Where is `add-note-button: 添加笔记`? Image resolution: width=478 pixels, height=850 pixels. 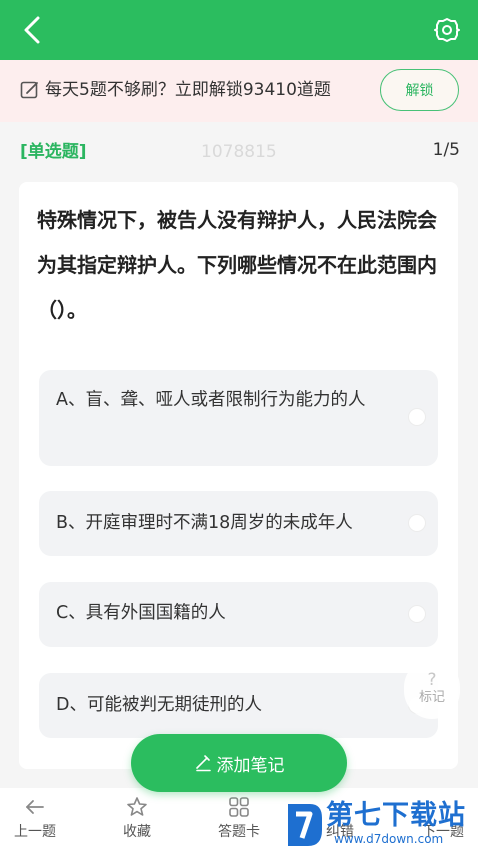 add-note-button: 添加笔记 is located at coordinates (239, 763).